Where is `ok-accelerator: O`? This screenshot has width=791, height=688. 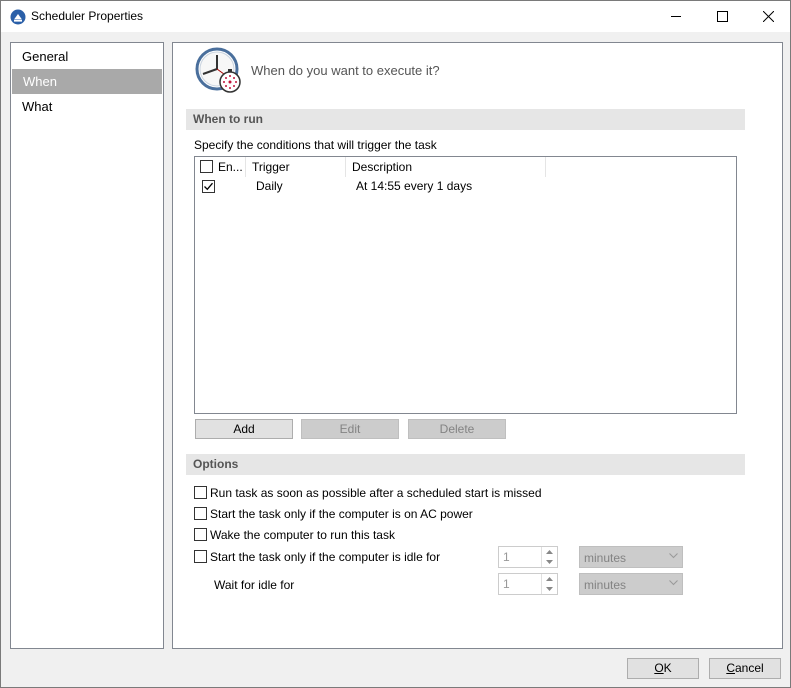 ok-accelerator: O is located at coordinates (659, 668).